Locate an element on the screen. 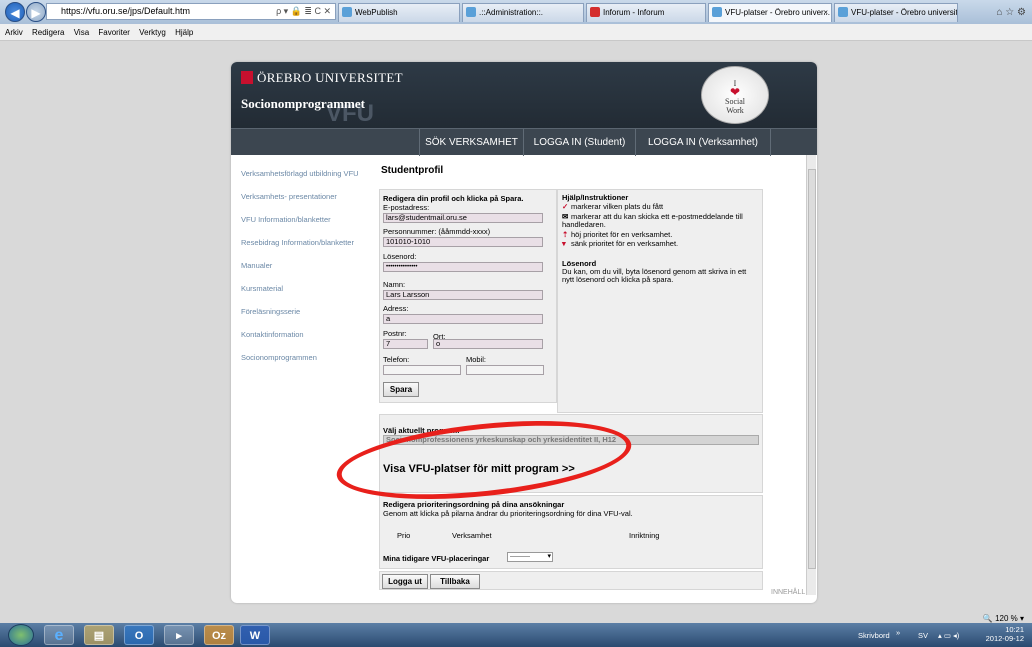 This screenshot has height=647, width=1032. phone-label: Telefon: is located at coordinates (396, 359).